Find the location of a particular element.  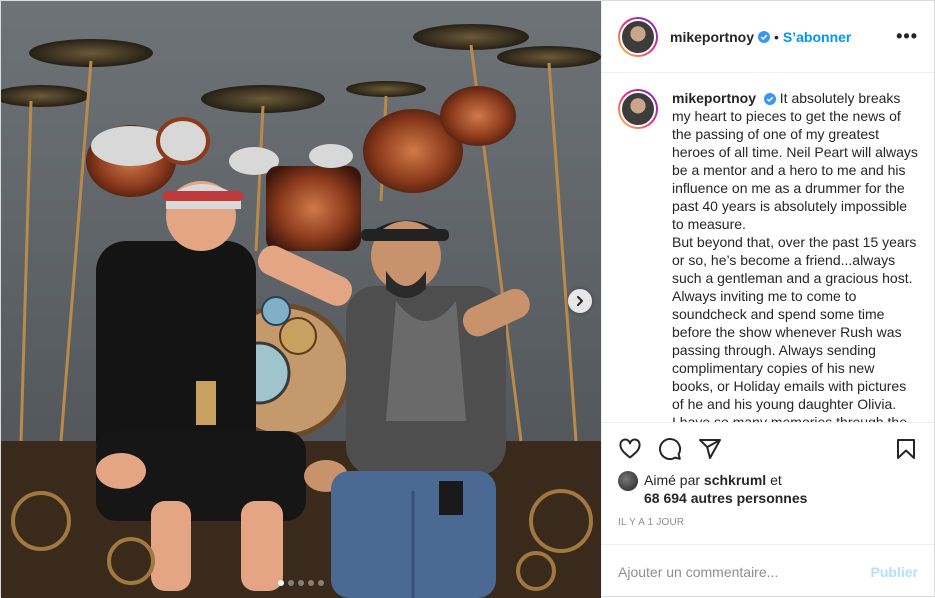

carousel-indicator is located at coordinates (301, 583).